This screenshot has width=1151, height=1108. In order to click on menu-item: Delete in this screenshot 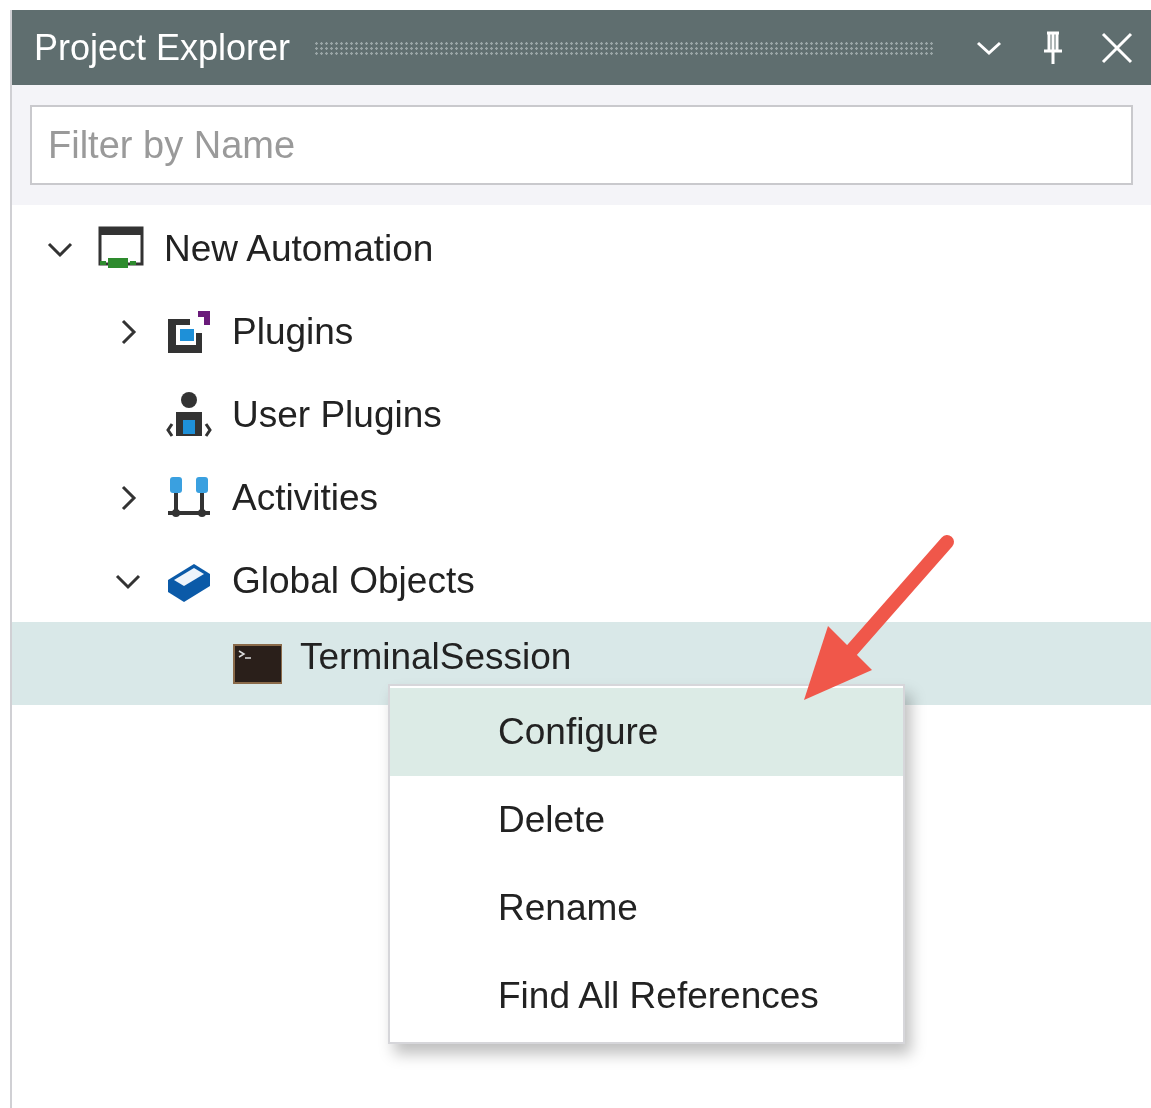, I will do `click(646, 820)`.